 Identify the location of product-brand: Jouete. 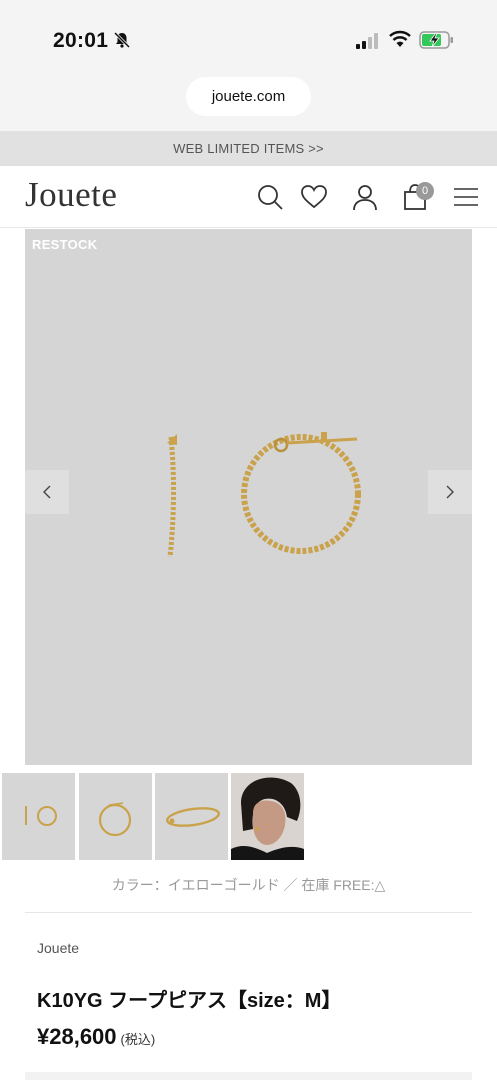
(58, 948).